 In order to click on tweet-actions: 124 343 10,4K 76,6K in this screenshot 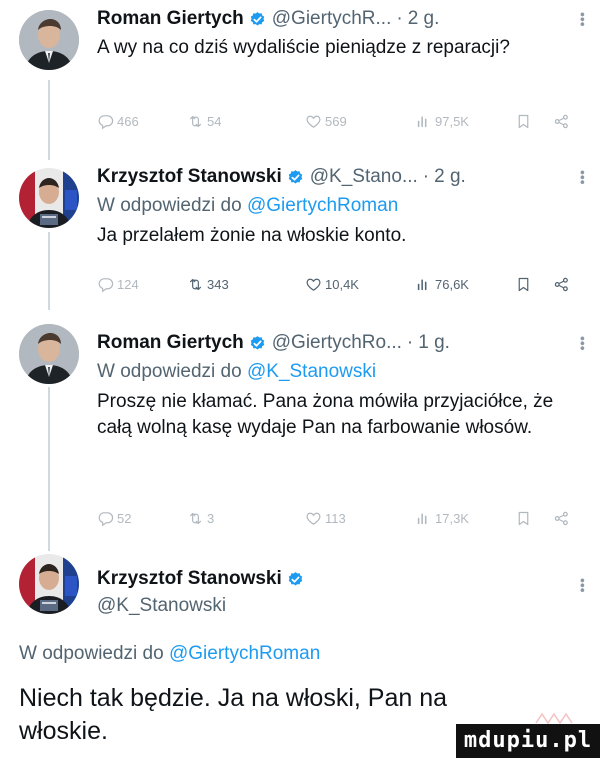, I will do `click(342, 284)`.